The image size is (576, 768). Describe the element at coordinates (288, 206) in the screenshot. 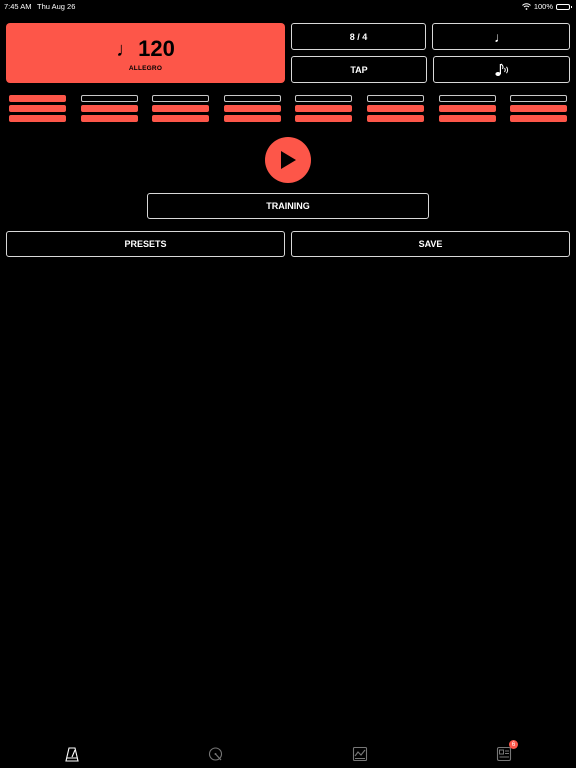

I see `training-button: TRAINING` at that location.